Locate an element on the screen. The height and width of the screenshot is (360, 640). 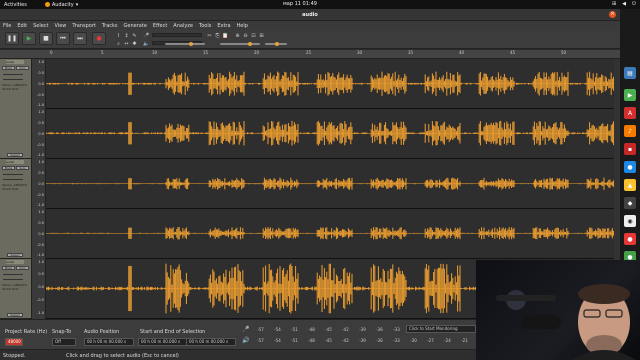
record-meter is located at coordinates (177, 35).